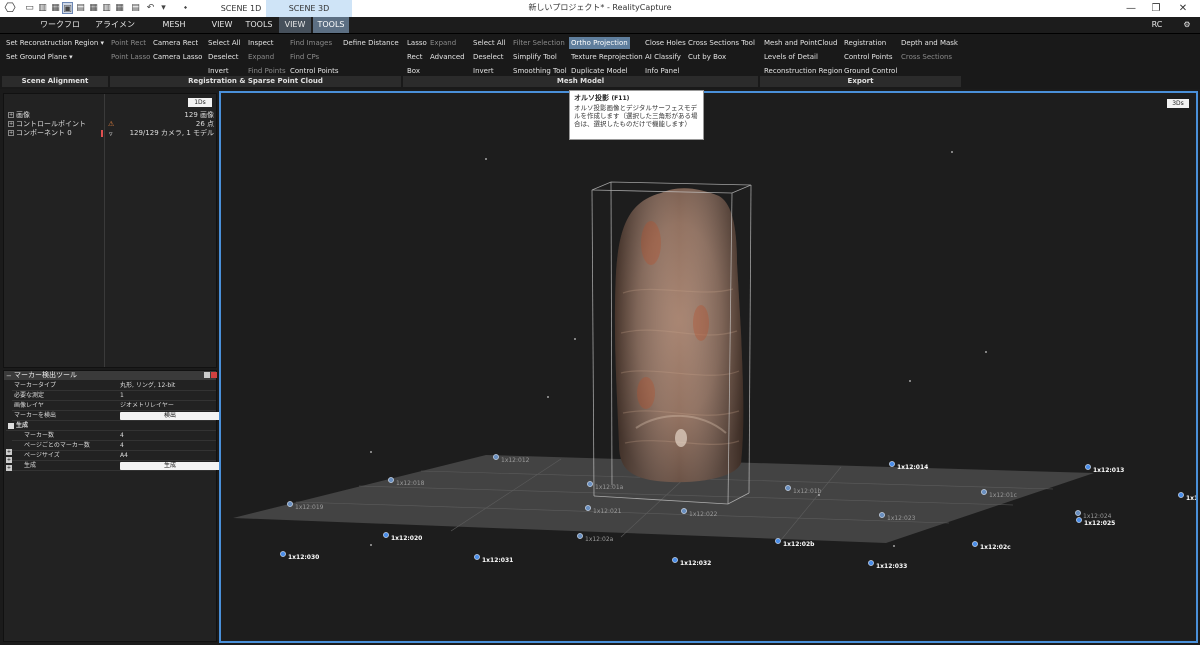 The height and width of the screenshot is (645, 1200). What do you see at coordinates (170, 416) in the screenshot?
I see `detect-button: 検出` at bounding box center [170, 416].